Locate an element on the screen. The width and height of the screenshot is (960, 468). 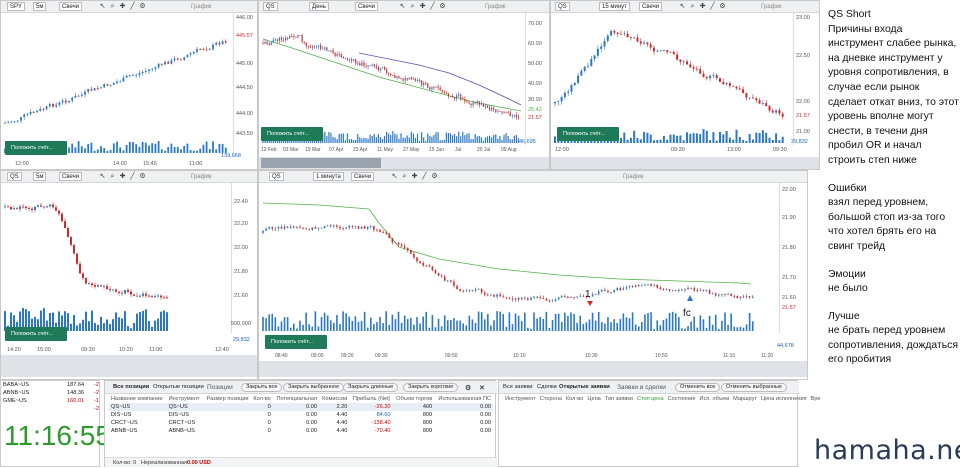
tab-all-orders: Все заявки is located at coordinates (517, 387).